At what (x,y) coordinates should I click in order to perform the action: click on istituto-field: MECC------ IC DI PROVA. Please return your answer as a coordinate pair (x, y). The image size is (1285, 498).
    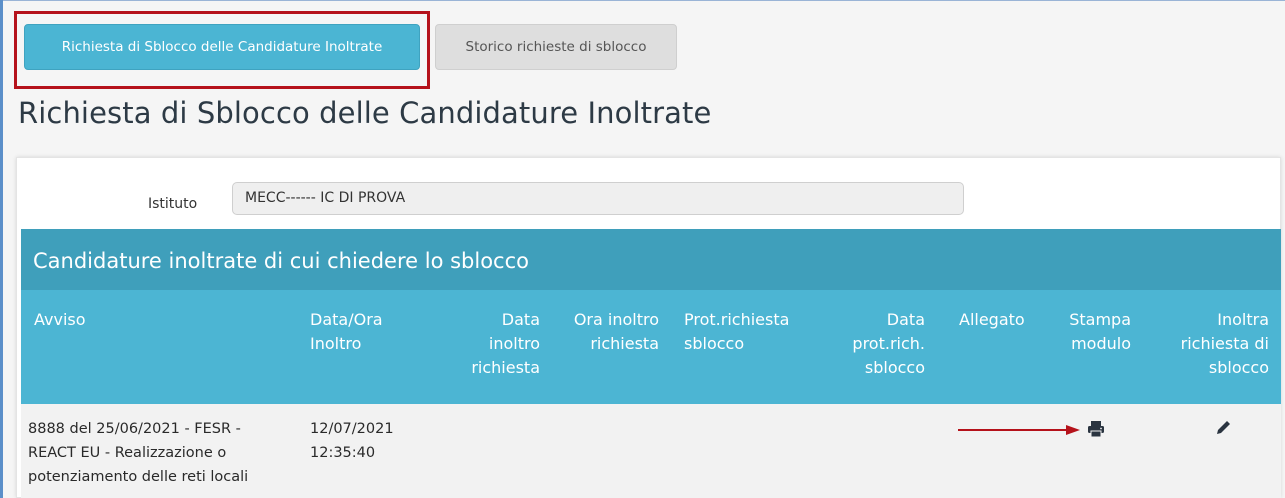
    Looking at the image, I should click on (598, 198).